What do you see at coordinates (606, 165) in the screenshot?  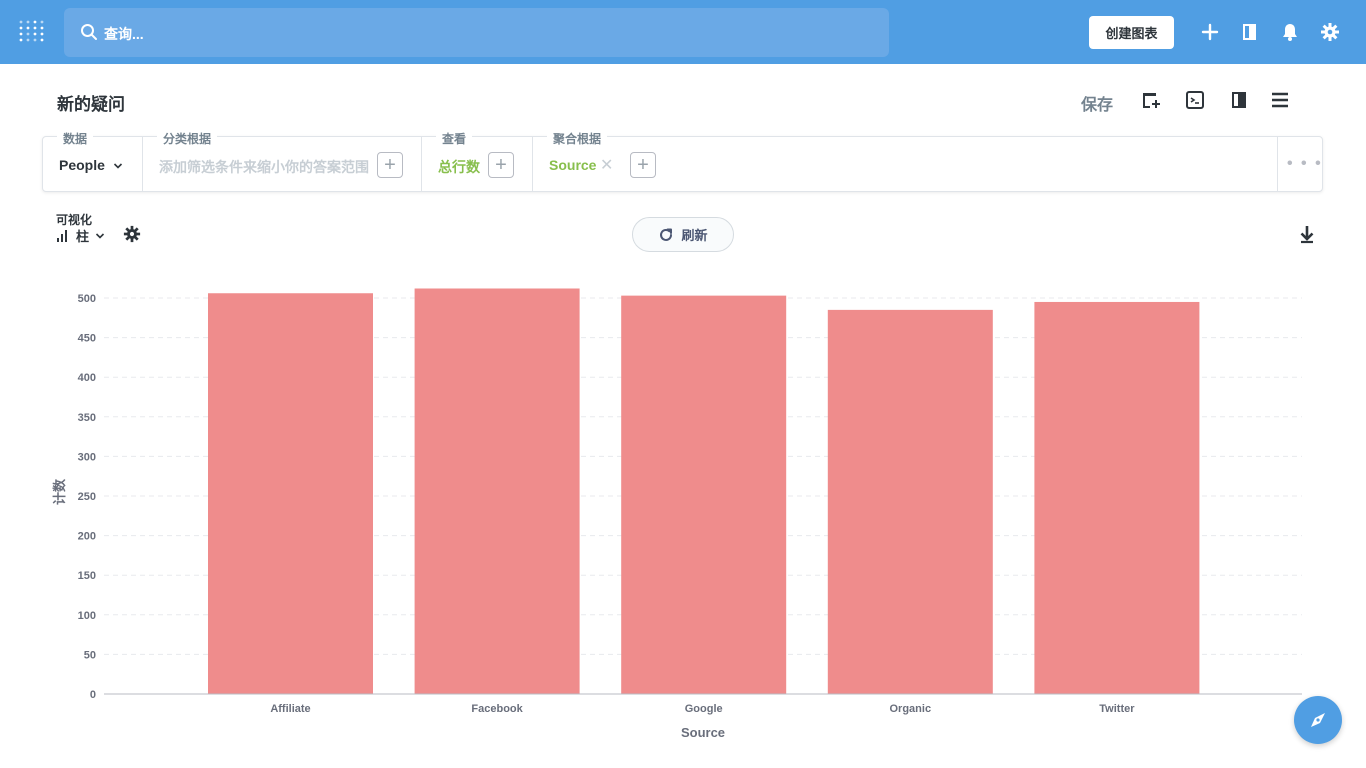 I see `remove-breakout-icon: ✕` at bounding box center [606, 165].